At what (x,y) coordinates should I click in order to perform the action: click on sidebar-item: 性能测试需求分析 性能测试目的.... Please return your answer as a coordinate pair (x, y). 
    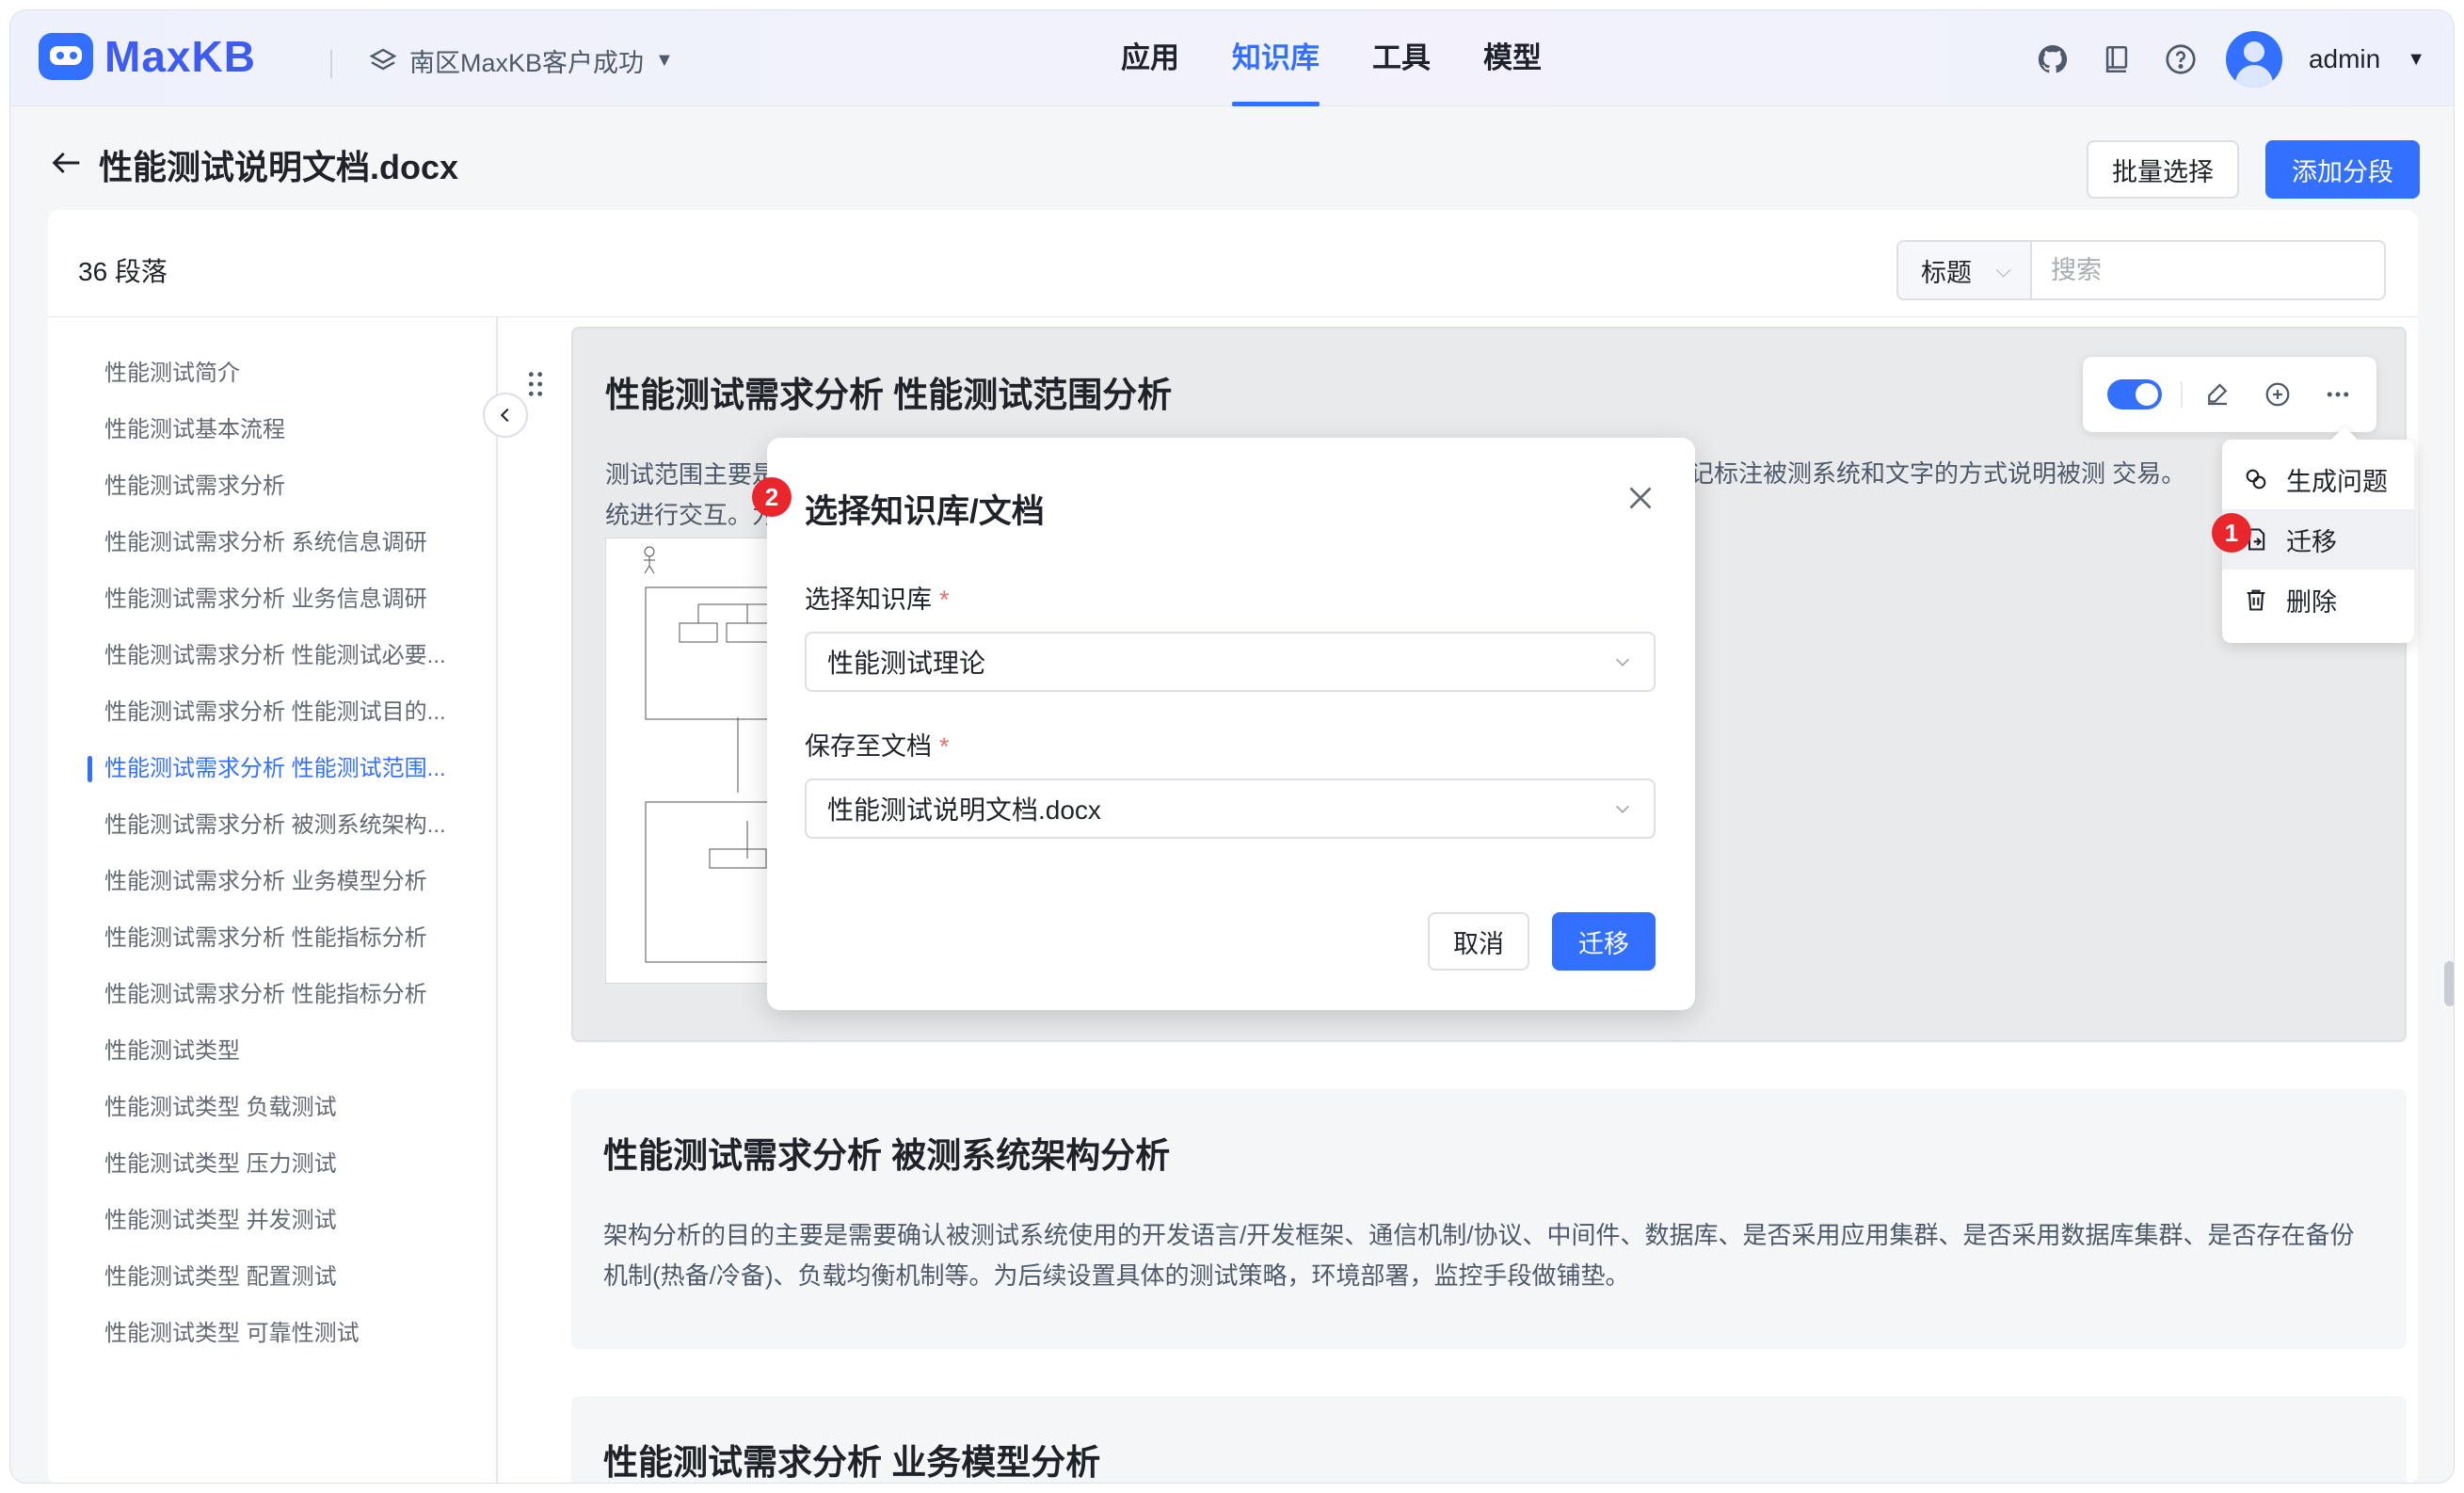
    Looking at the image, I should click on (255, 712).